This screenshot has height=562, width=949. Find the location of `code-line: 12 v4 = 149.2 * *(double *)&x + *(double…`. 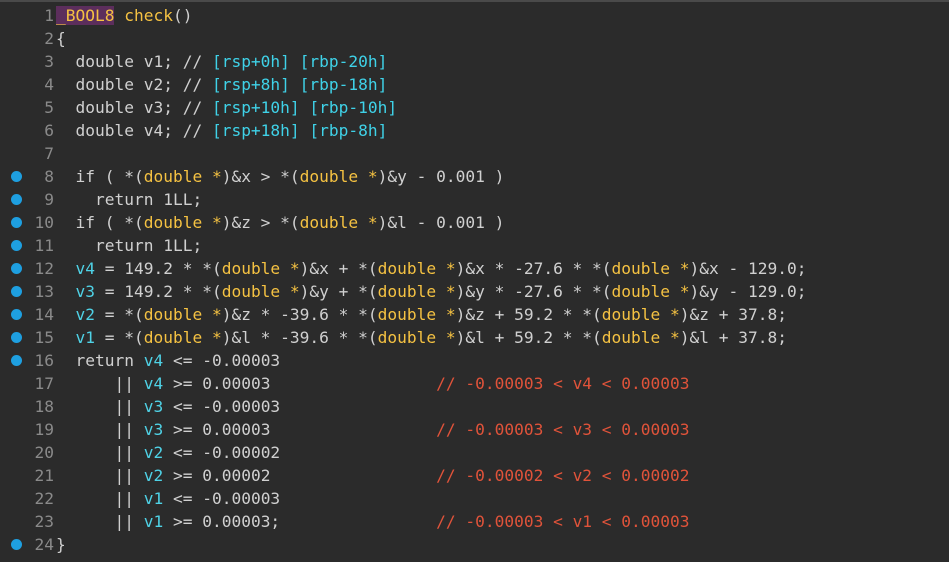

code-line: 12 v4 = 149.2 * *(double *)&x + *(double… is located at coordinates (474, 268).